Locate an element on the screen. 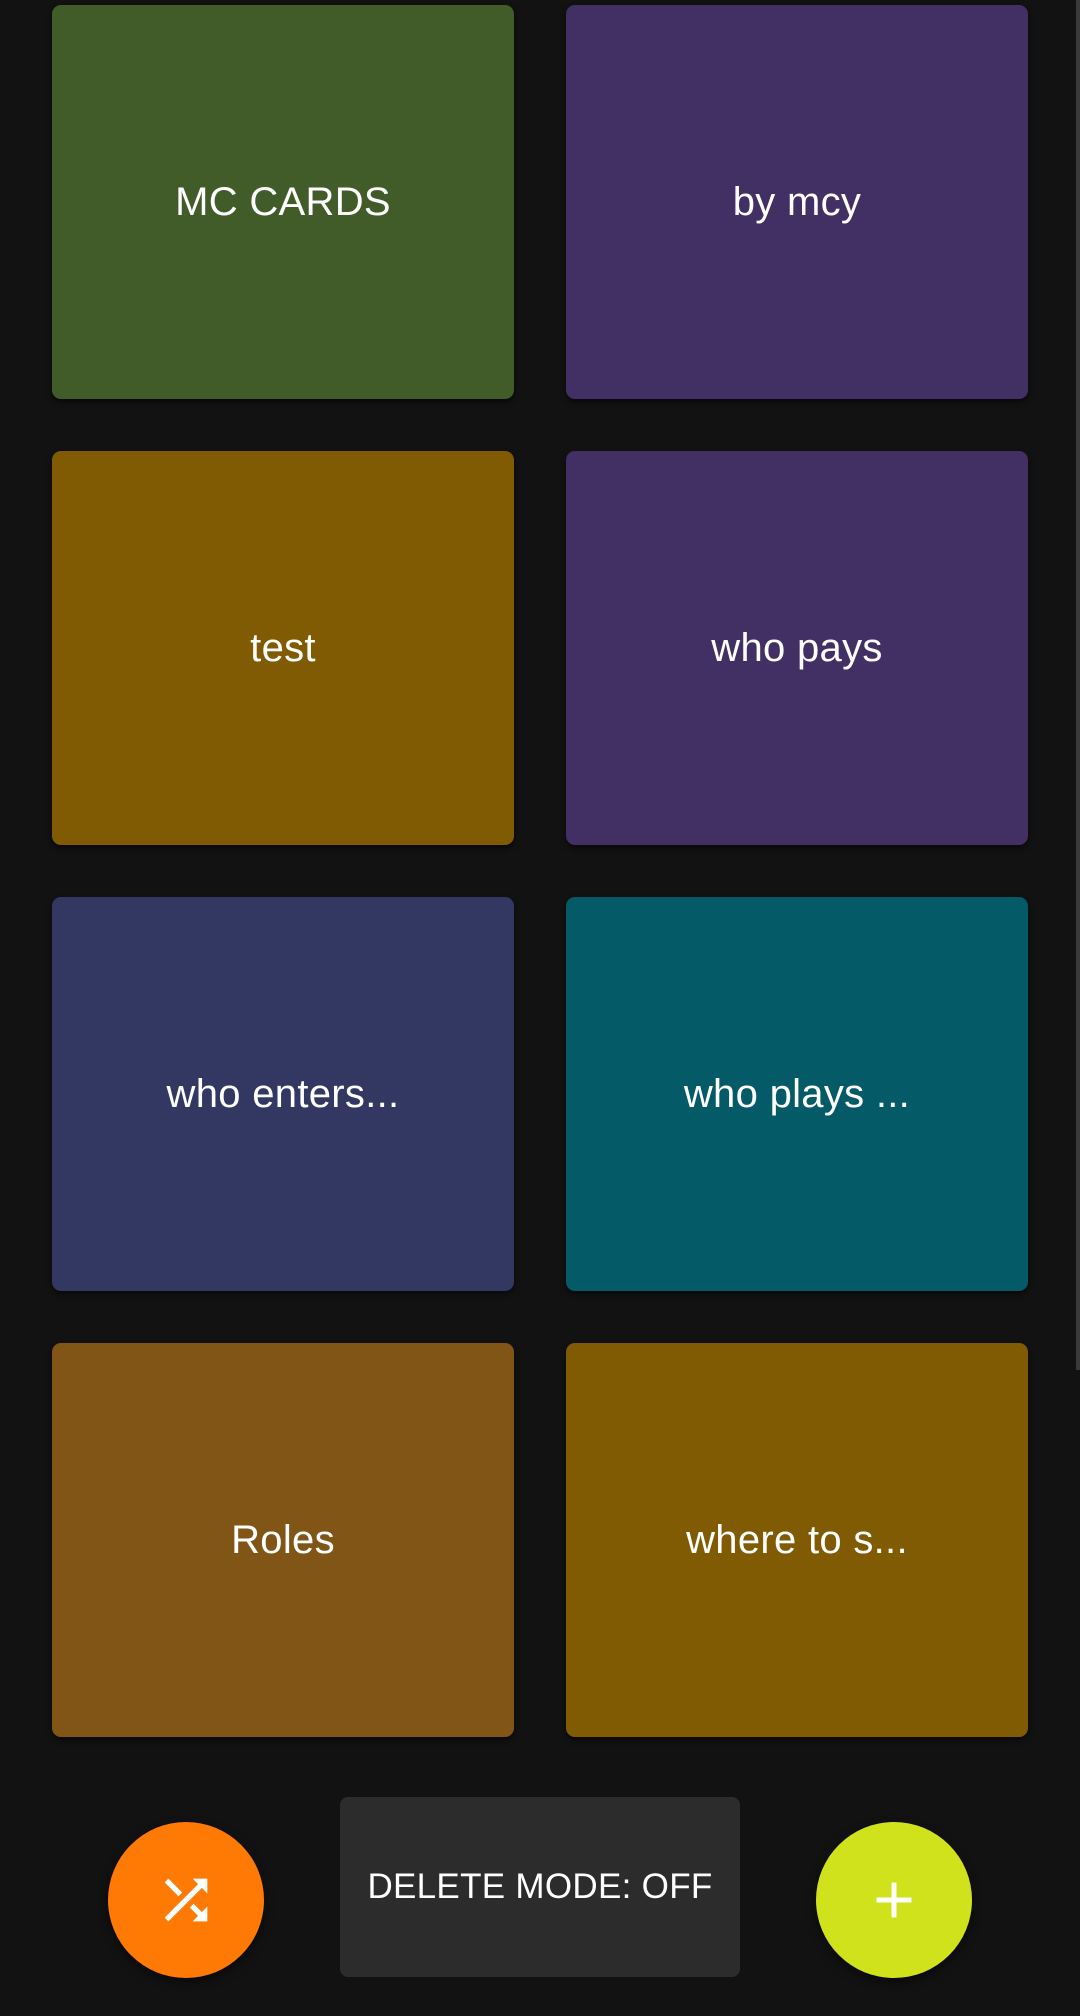 The image size is (1080, 2016). card-label: Roles is located at coordinates (283, 1539).